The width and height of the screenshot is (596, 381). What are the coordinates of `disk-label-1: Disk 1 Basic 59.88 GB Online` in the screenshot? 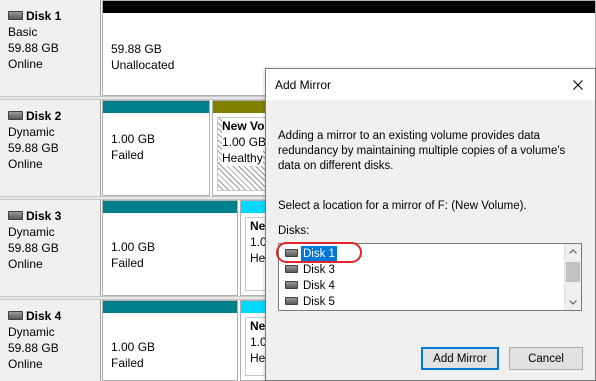 It's located at (50, 48).